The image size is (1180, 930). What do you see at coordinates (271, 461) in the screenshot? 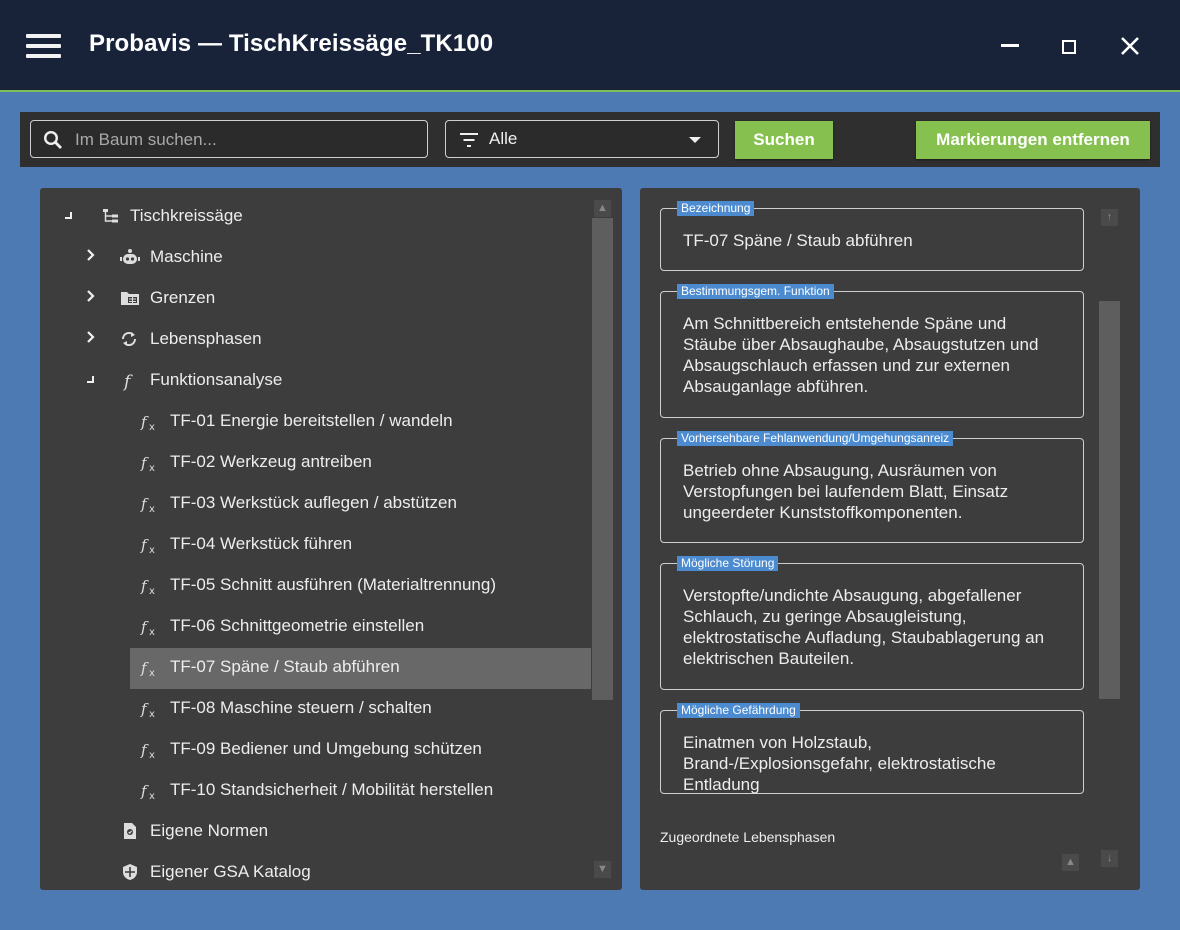
I see `tree-item-label: TF-02 Werkzeug antreiben` at bounding box center [271, 461].